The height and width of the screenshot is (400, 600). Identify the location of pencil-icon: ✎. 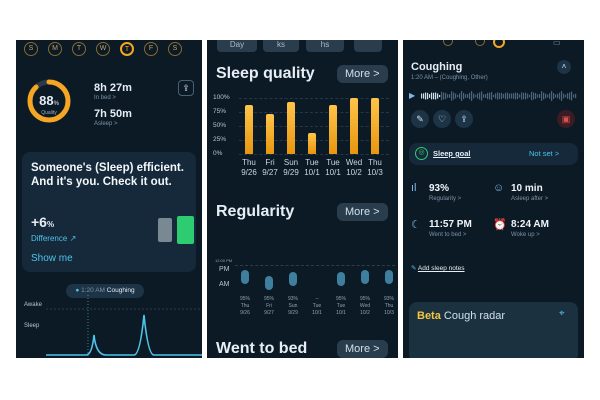
(414, 268).